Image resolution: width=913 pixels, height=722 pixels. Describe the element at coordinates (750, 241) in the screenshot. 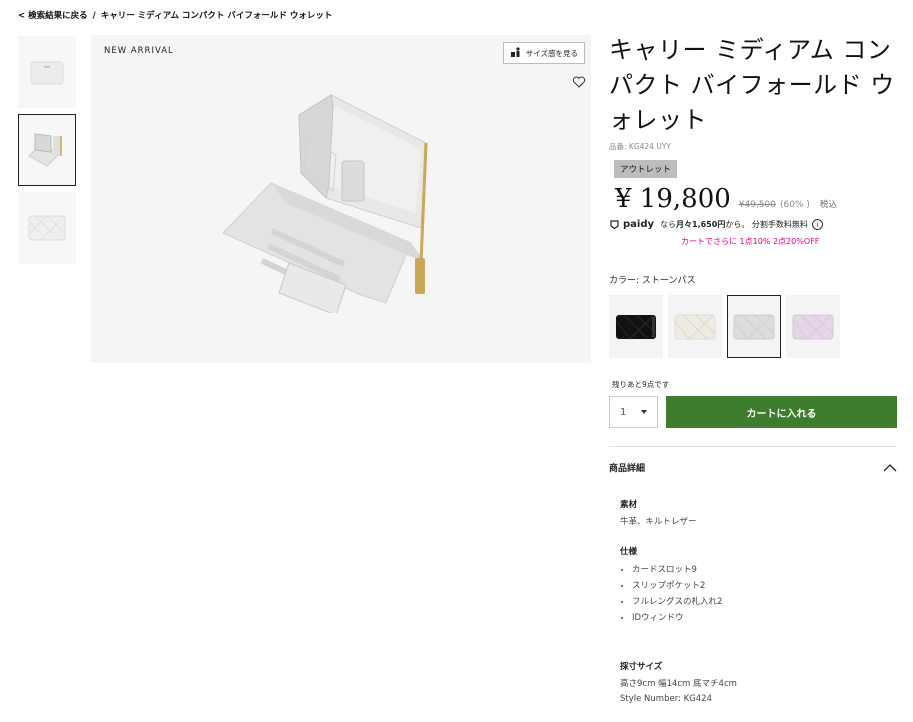

I see `cart-promo: カートでさらに 1点10% 2点20%OFF` at that location.